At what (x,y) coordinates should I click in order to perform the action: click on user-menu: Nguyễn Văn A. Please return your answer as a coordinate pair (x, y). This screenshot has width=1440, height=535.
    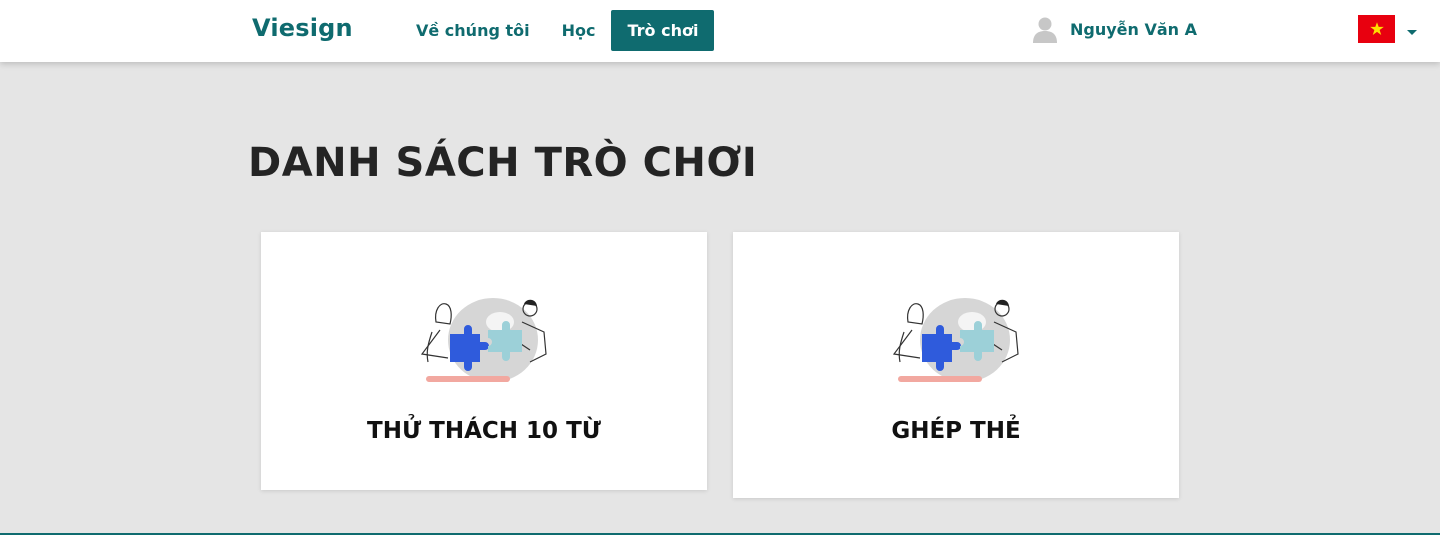
    Looking at the image, I should click on (1113, 29).